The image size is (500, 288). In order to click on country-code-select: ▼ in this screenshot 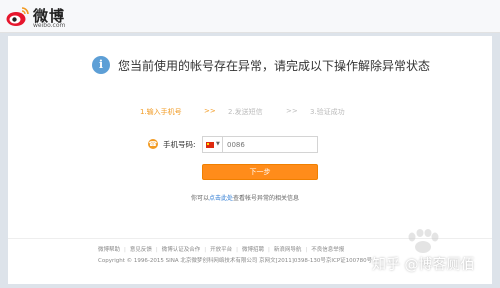, I will do `click(212, 144)`.